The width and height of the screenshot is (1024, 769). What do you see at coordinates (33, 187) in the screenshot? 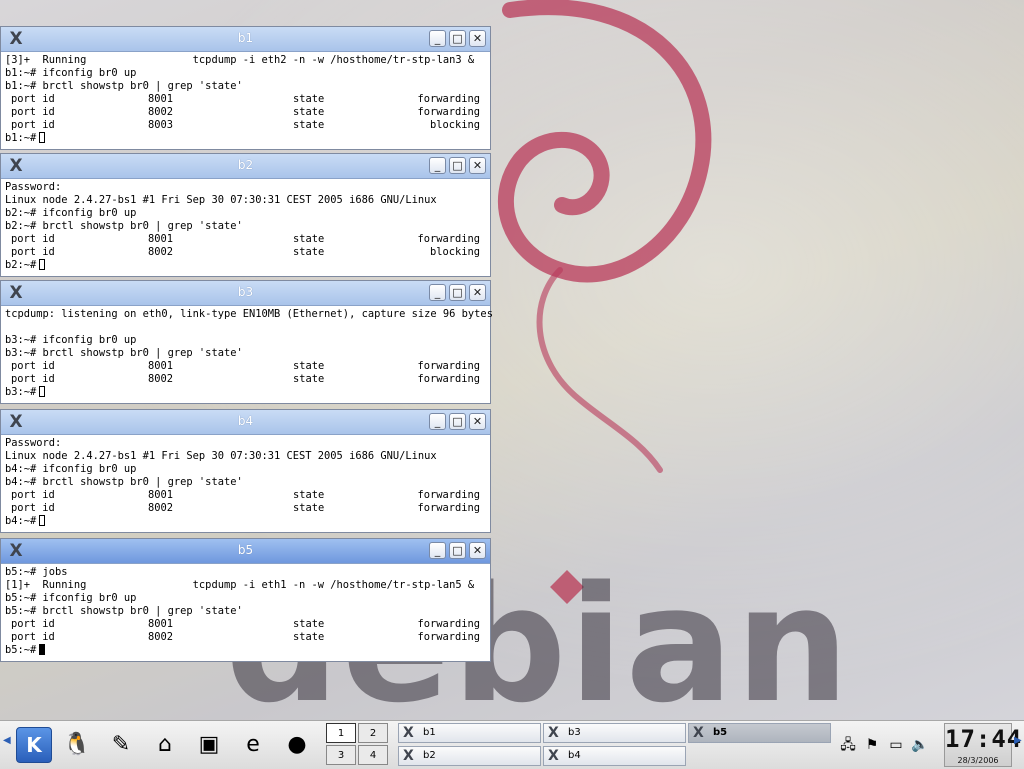
I see `terminal-text: Password:` at bounding box center [33, 187].